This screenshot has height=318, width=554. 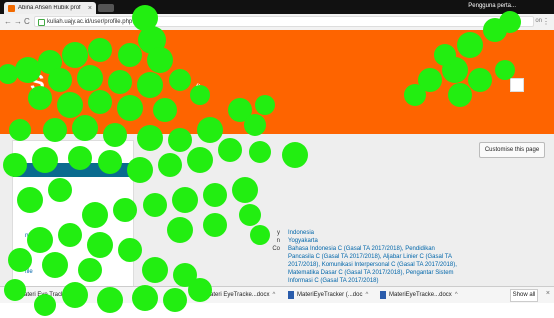 What do you see at coordinates (303, 241) in the screenshot?
I see `row-value: Yogyakarta` at bounding box center [303, 241].